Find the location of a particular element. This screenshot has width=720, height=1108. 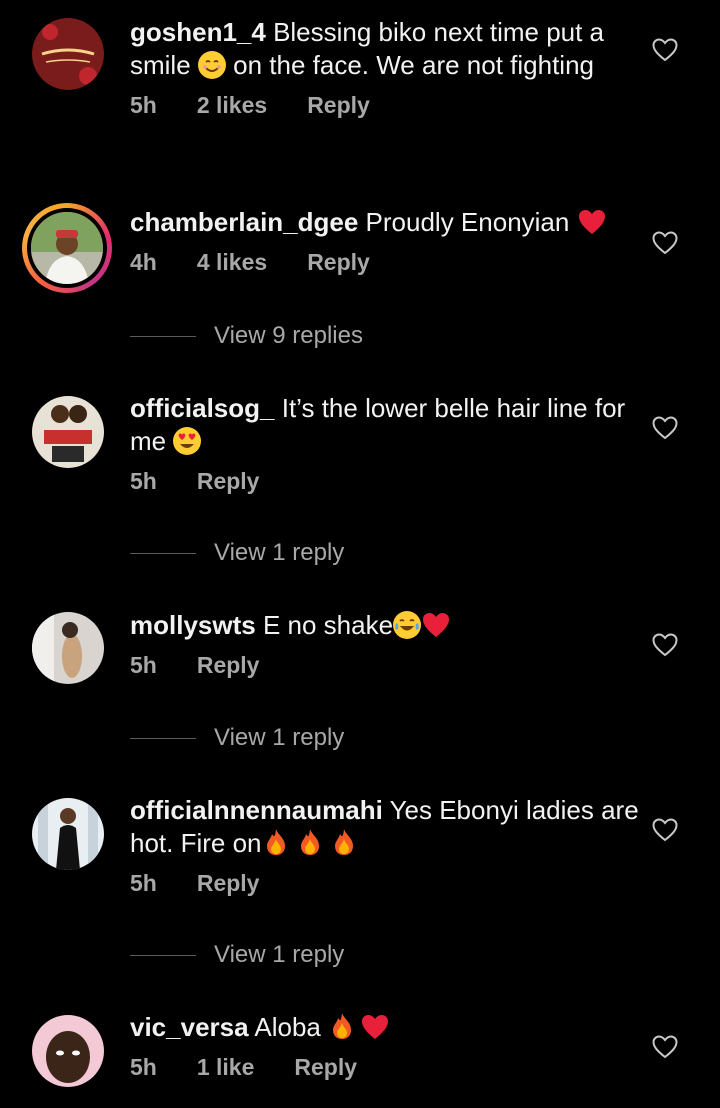

smile-emoji is located at coordinates (211, 65).